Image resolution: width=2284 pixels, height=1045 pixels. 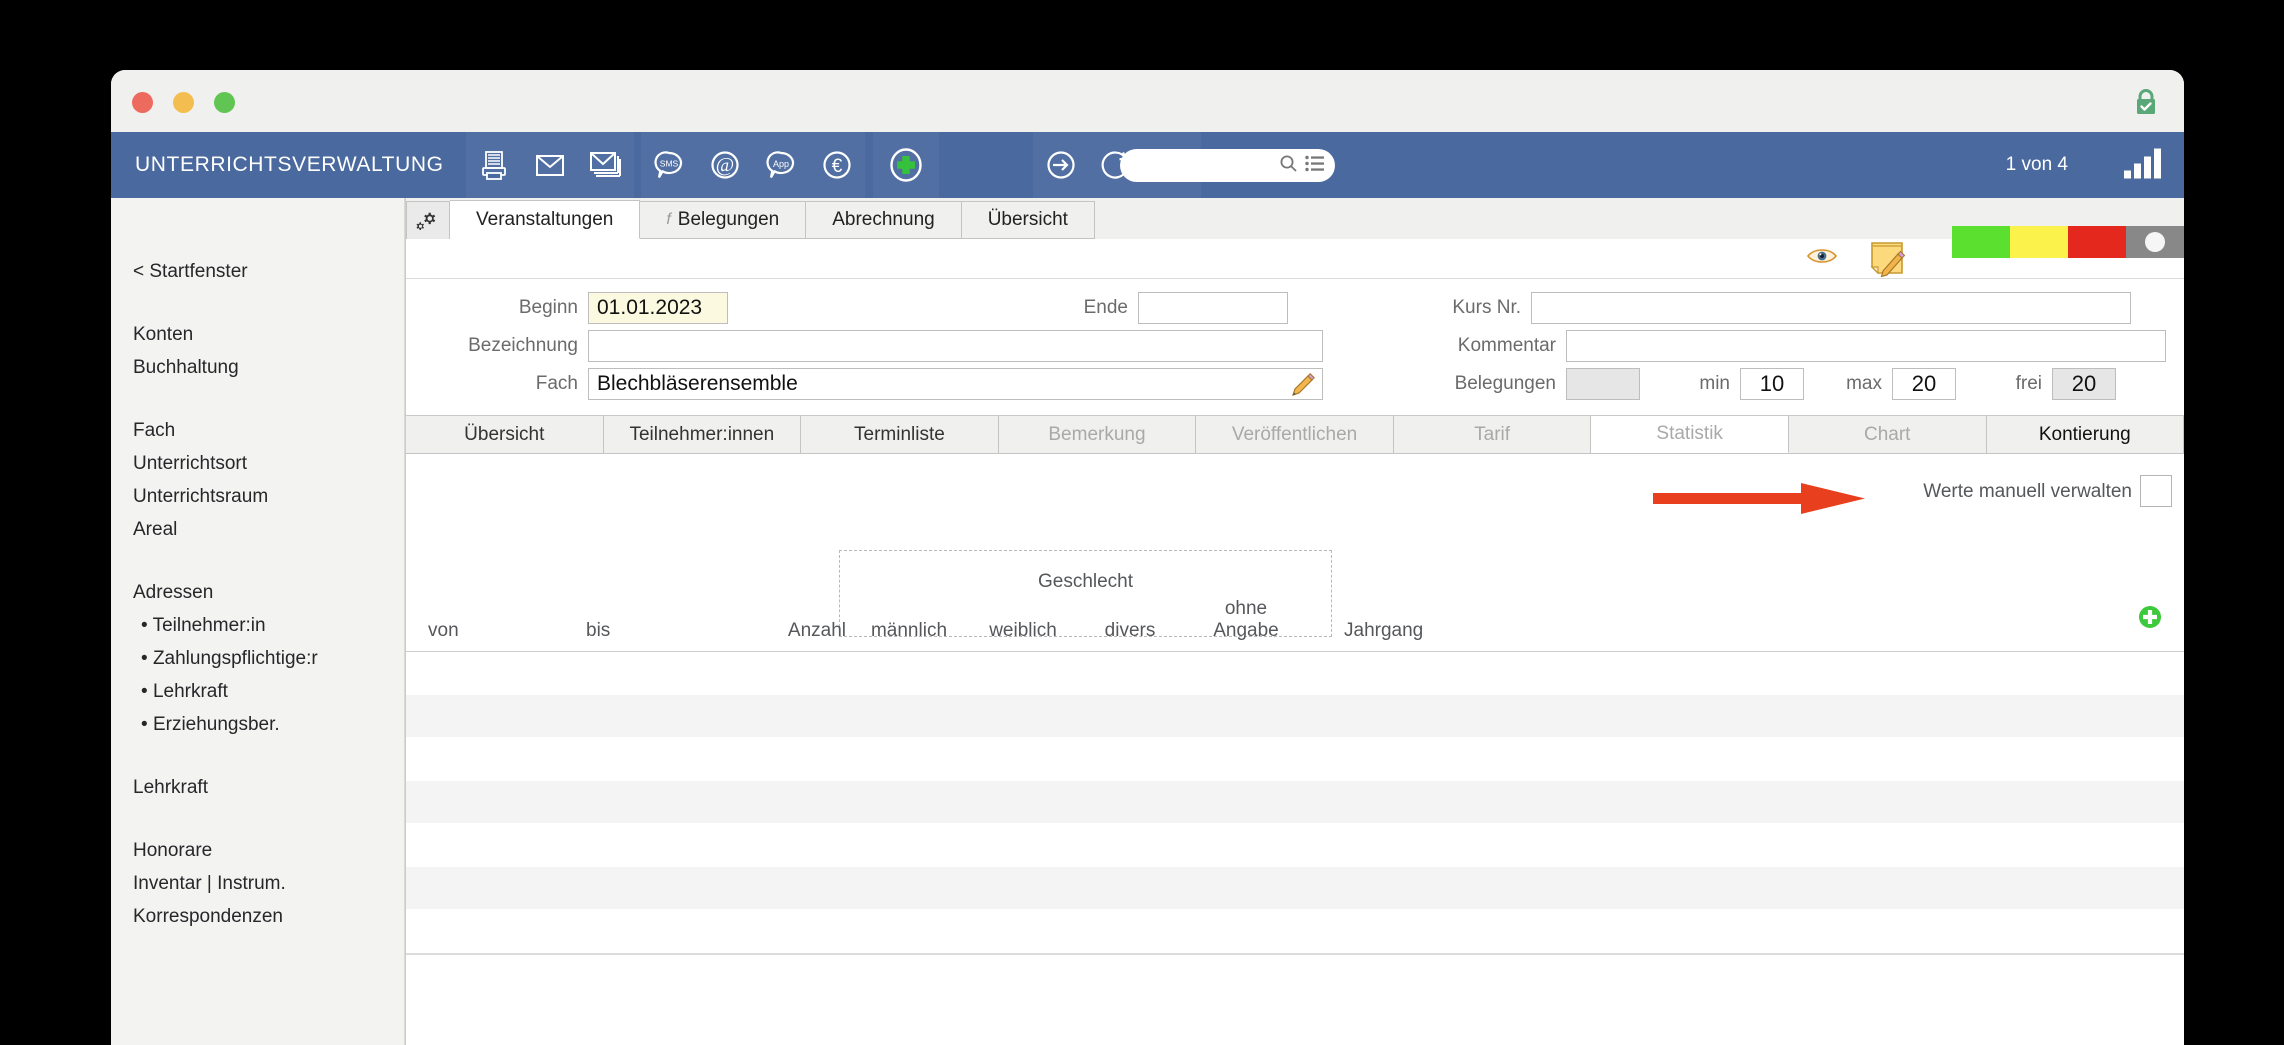 What do you see at coordinates (268, 916) in the screenshot?
I see `sidebar-item-korrespondenzen: Korrespondenzen` at bounding box center [268, 916].